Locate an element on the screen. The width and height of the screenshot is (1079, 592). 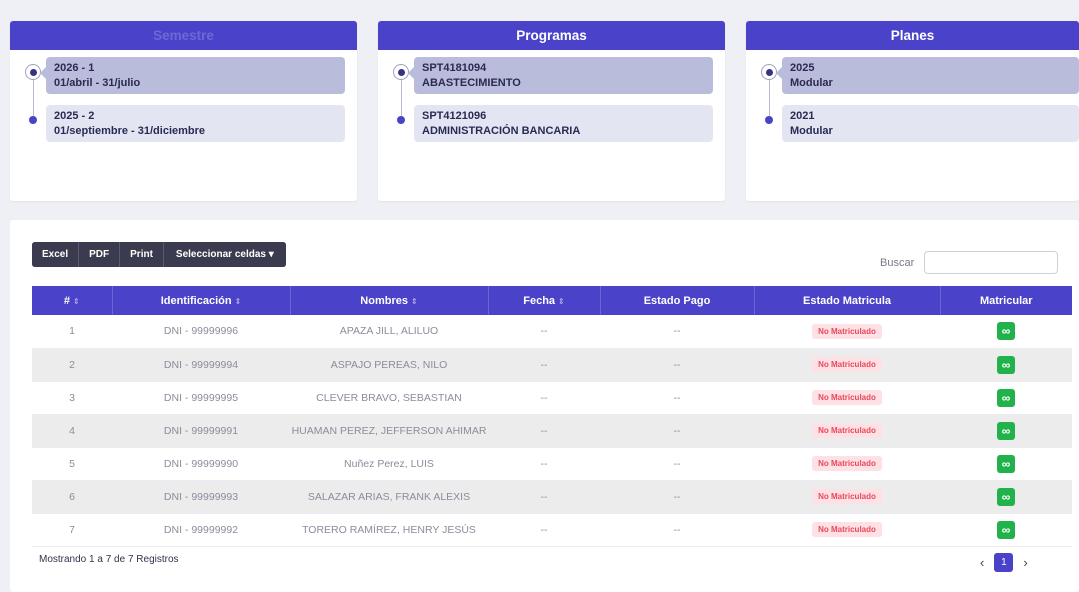
row-nombres: TORERO RAMÍREZ, HENRY JESÚS is located at coordinates (389, 530).